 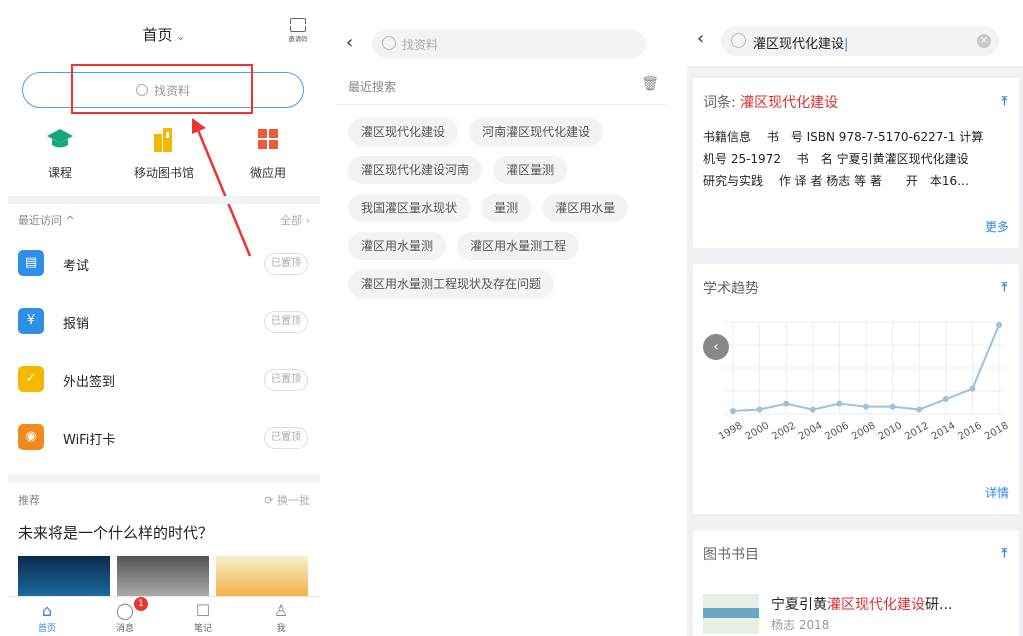 I want to click on chevron-left-icon: ‹, so click(x=716, y=347).